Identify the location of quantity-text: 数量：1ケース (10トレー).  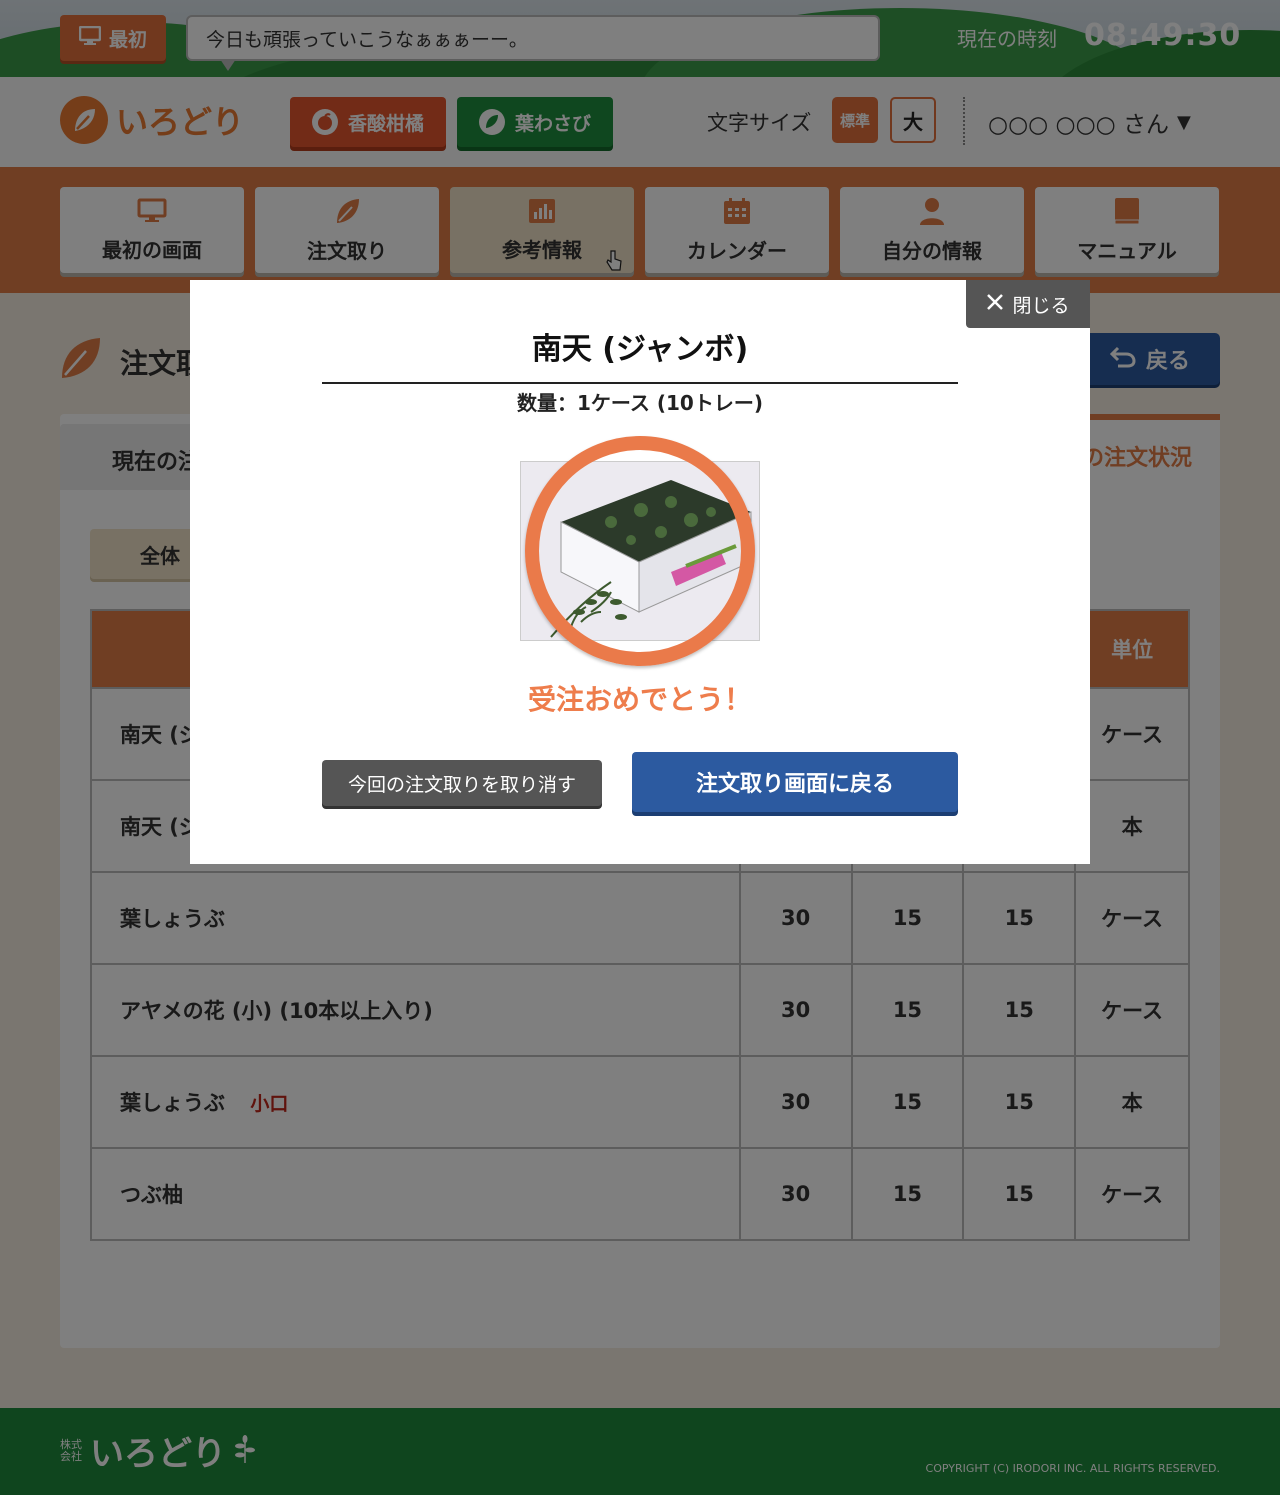
(640, 403).